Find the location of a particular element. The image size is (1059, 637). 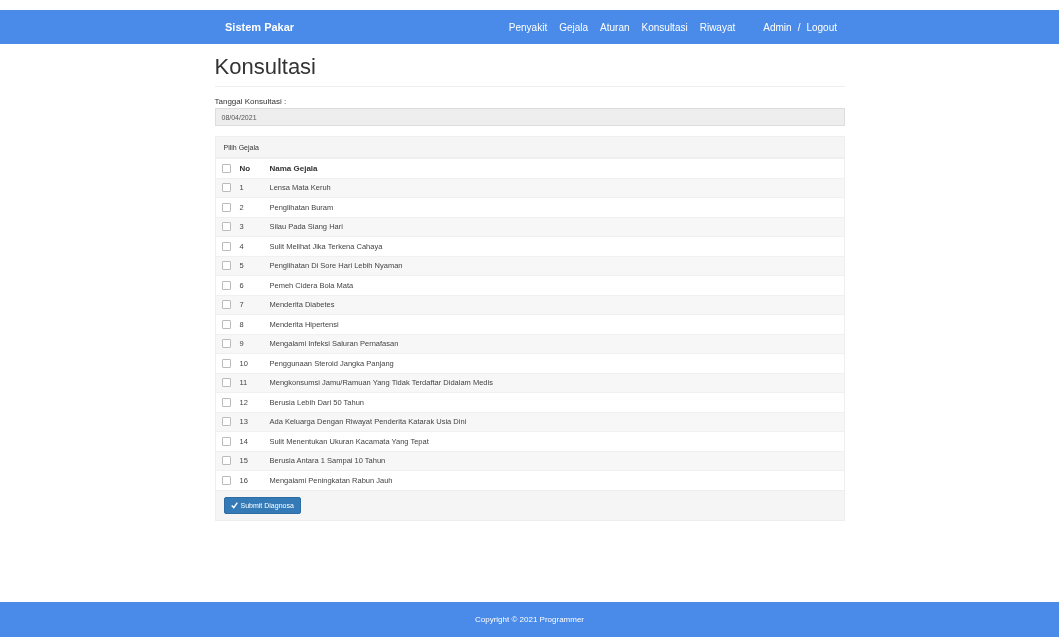

user-link: Admin is located at coordinates (777, 27).